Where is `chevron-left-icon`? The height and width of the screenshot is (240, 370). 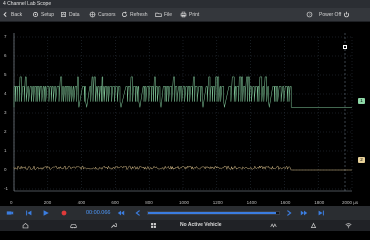 chevron-left-icon is located at coordinates (137, 213).